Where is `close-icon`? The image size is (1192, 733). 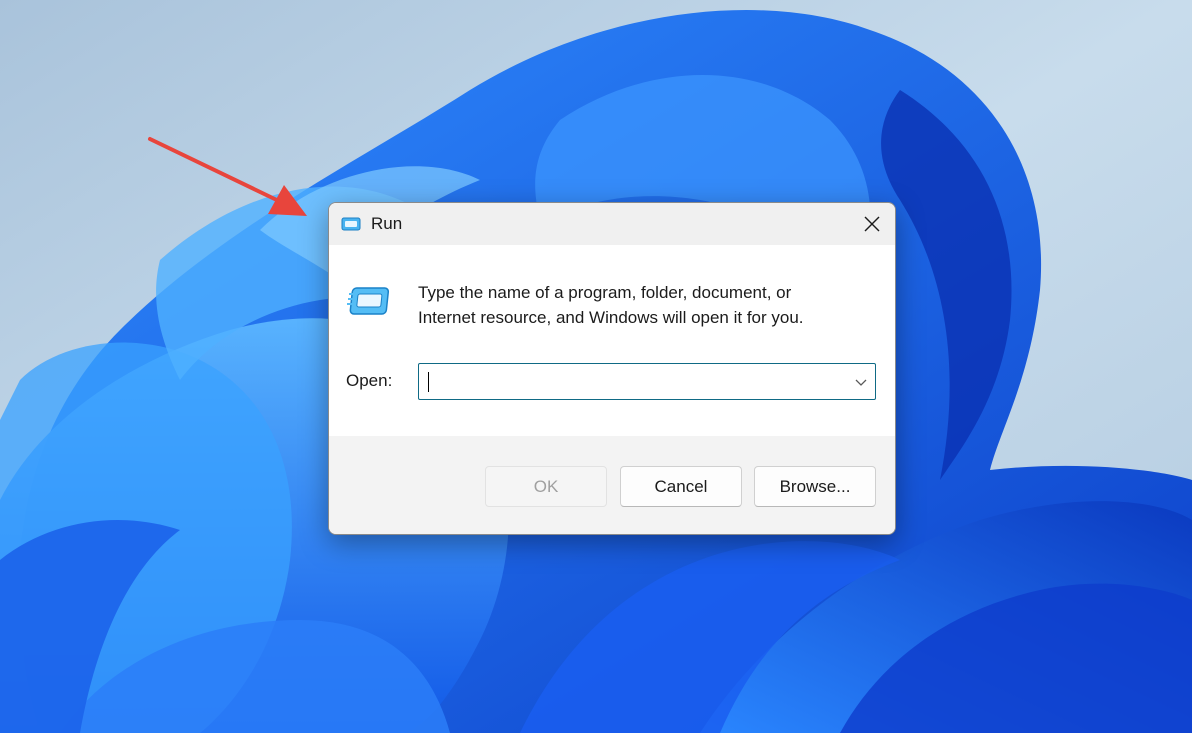 close-icon is located at coordinates (872, 224).